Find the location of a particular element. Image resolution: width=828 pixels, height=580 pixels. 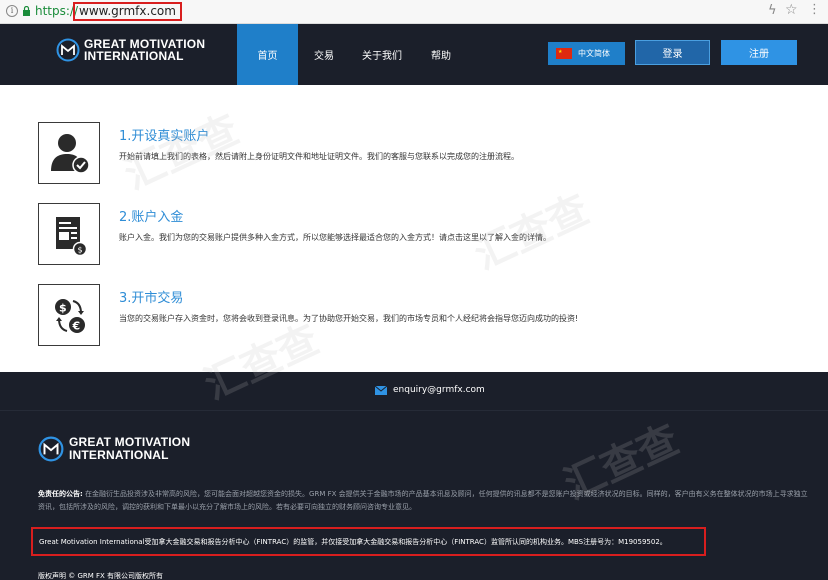

more-menu-icon: ⋮ is located at coordinates (814, 9).